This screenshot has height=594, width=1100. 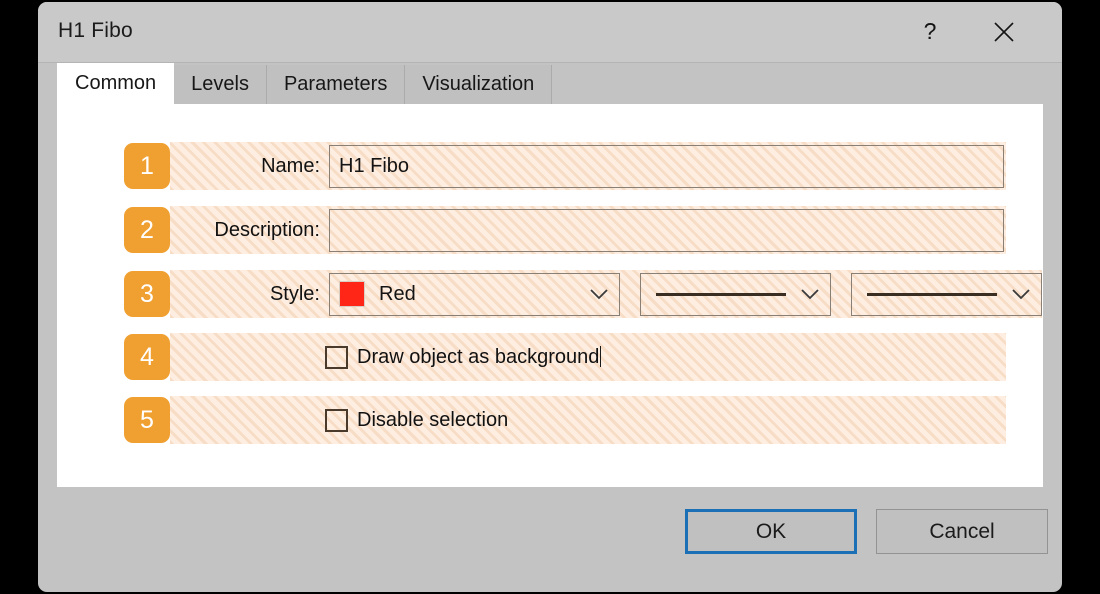 I want to click on description-label: Description:, so click(x=267, y=229).